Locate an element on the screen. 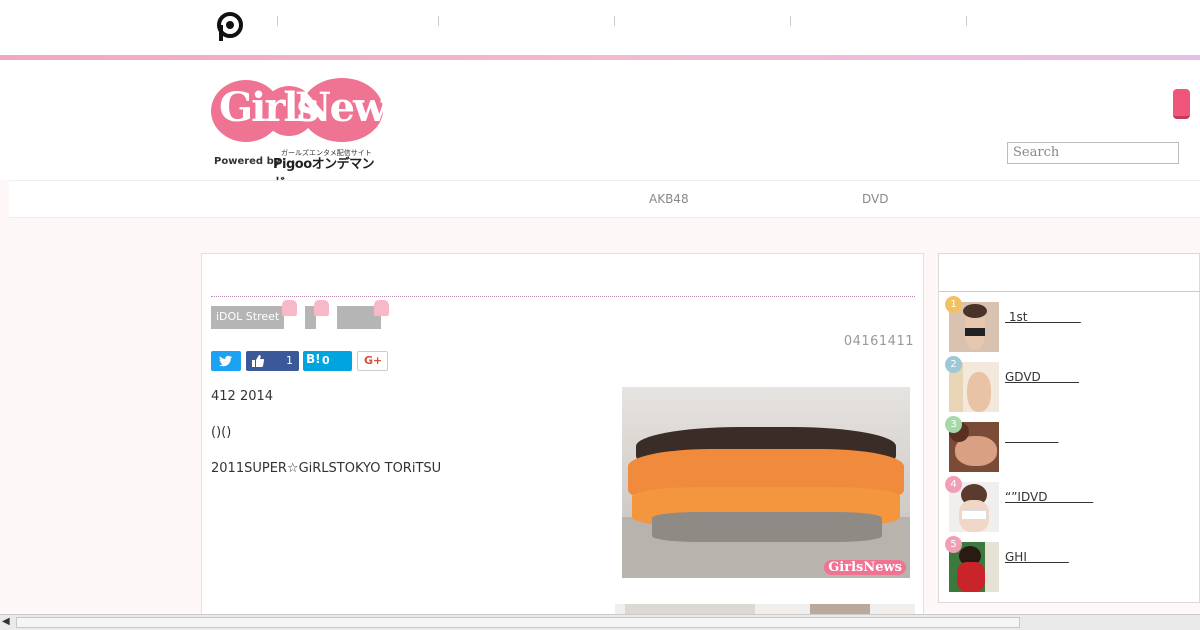 Image resolution: width=1200 pixels, height=630 pixels. tag-idol-street: iDOL Street is located at coordinates (248, 317).